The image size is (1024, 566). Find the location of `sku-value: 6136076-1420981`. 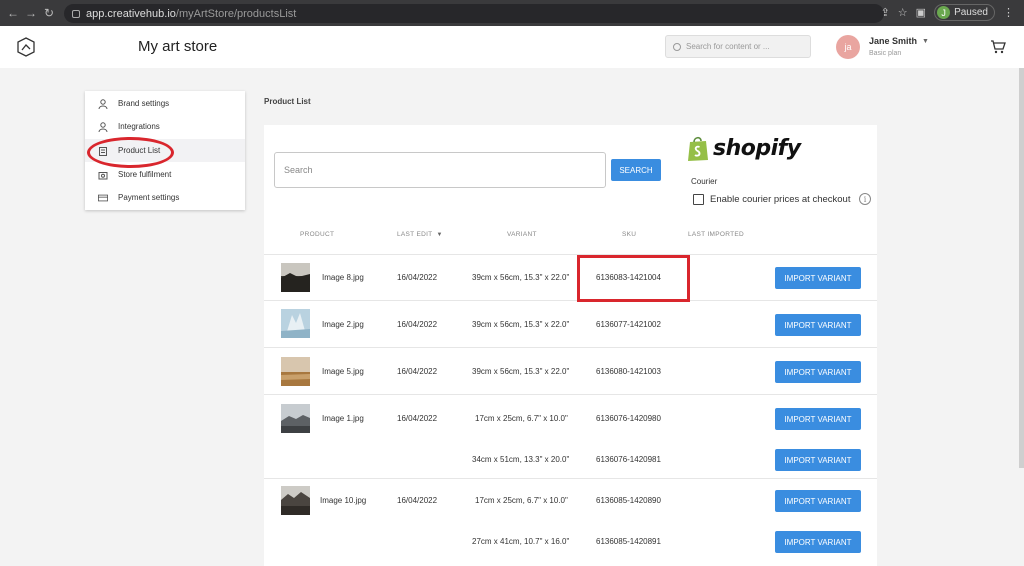

sku-value: 6136076-1420981 is located at coordinates (628, 459).